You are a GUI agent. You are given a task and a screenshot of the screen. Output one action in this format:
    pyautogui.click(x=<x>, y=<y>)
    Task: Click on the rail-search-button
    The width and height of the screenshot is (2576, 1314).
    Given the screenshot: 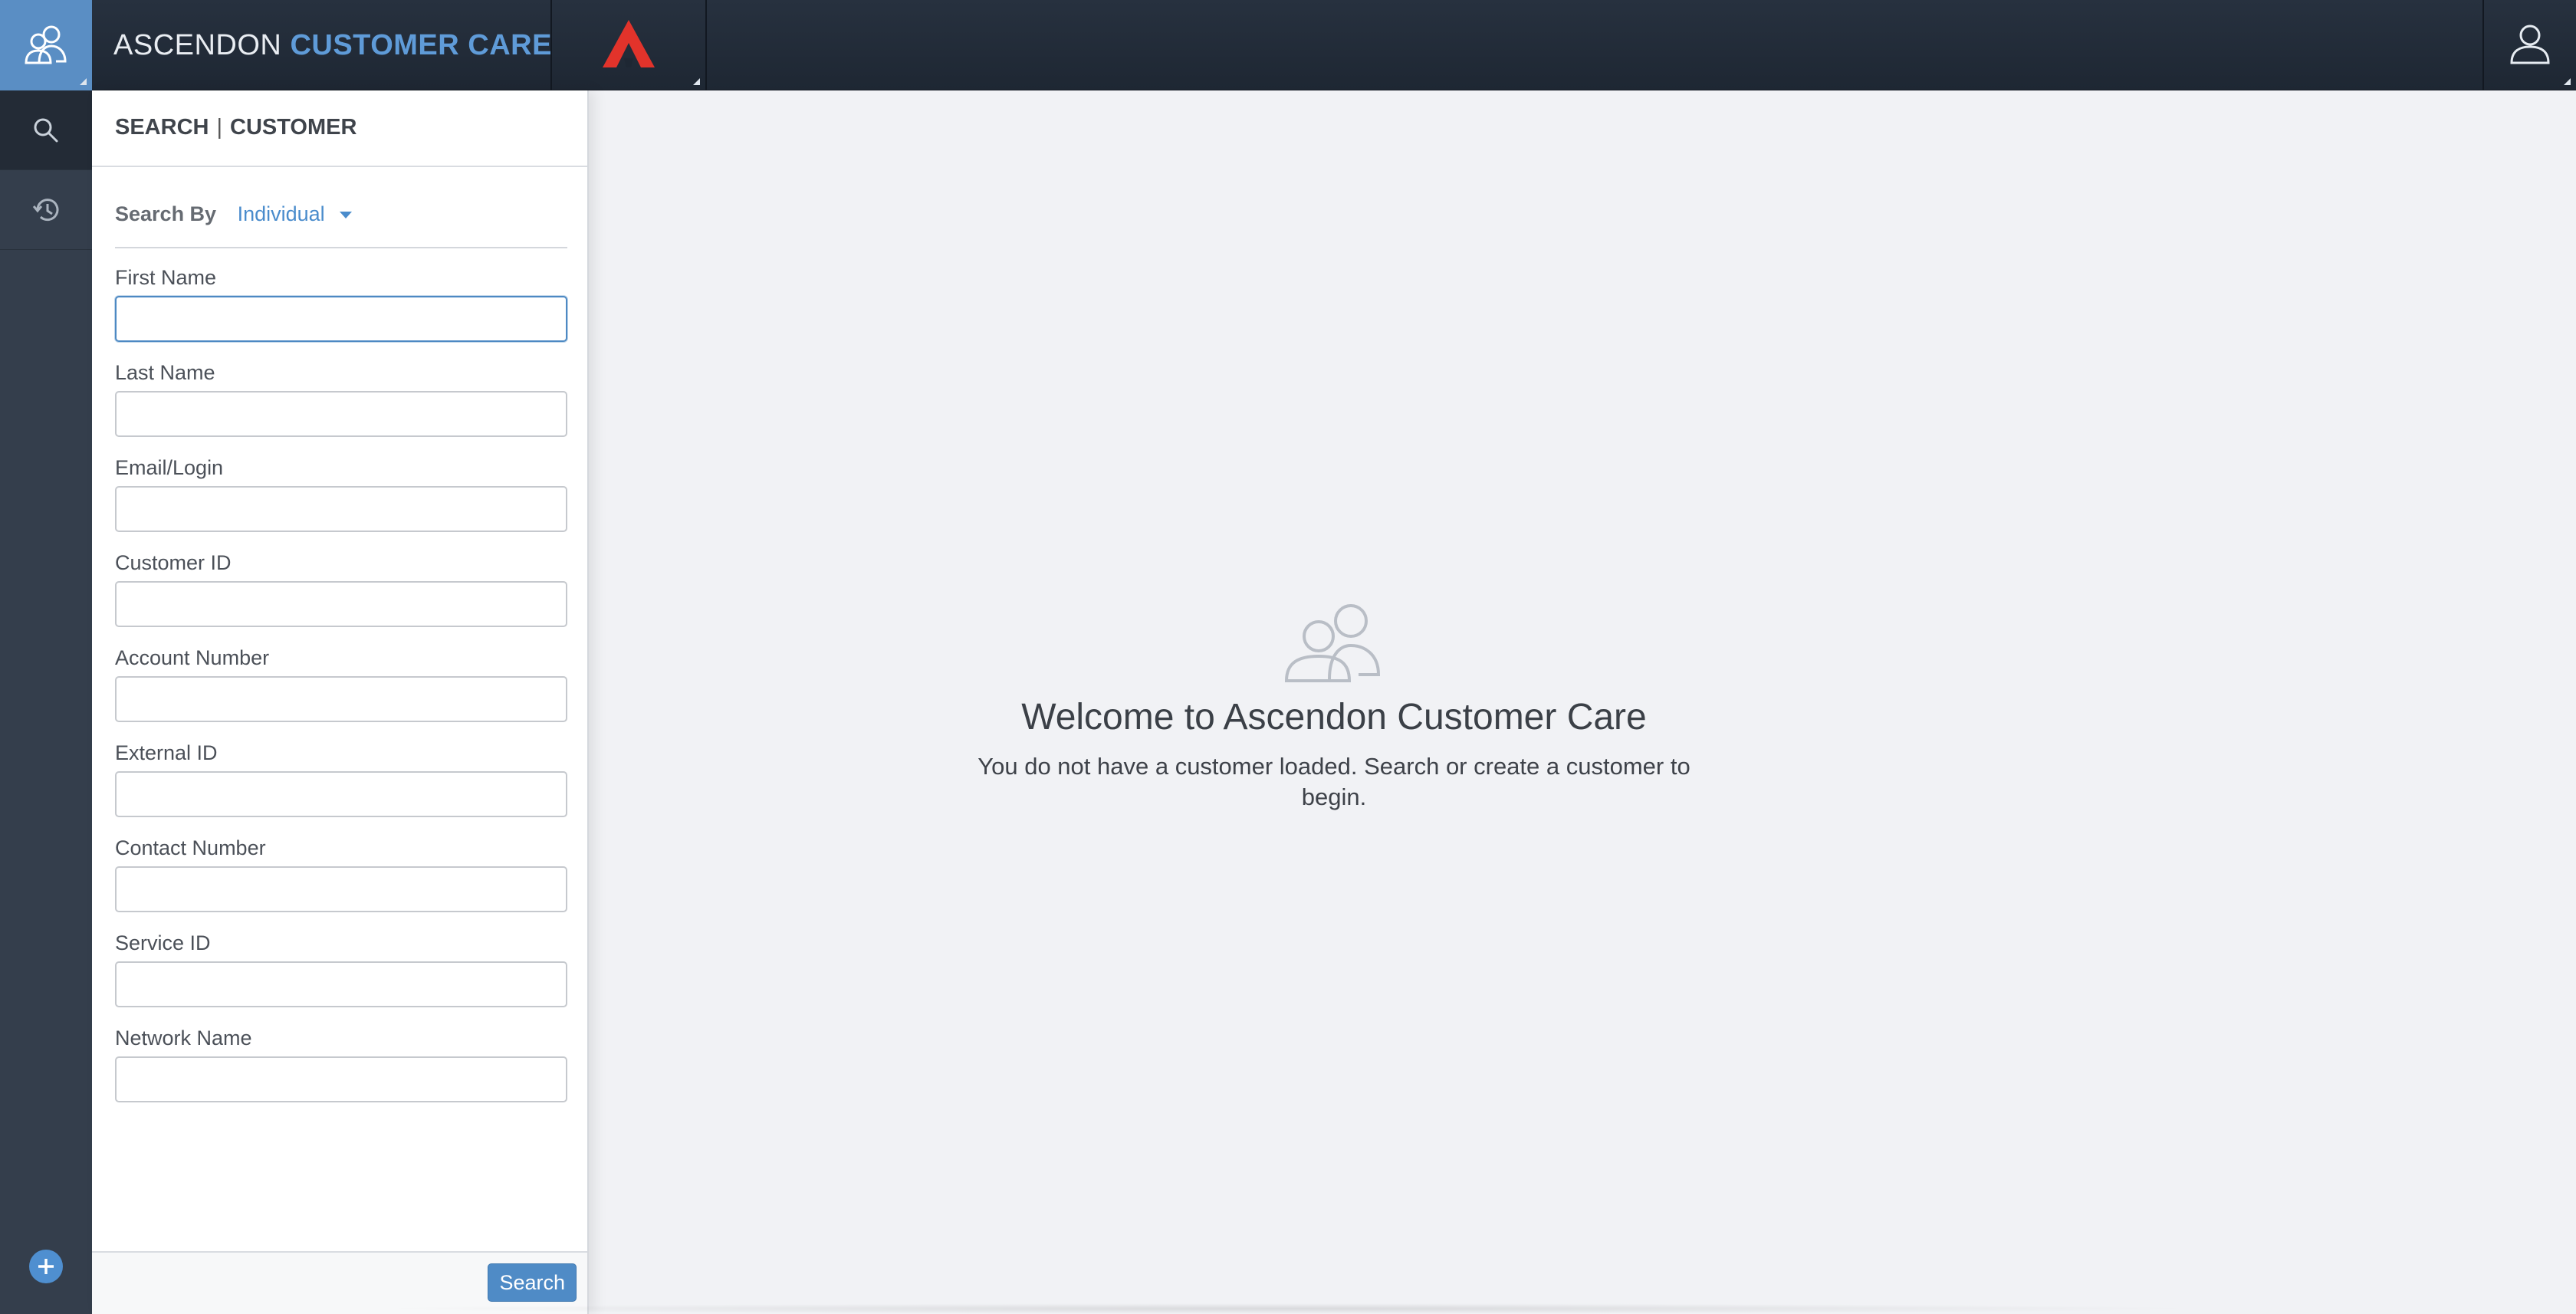 What is the action you would take?
    pyautogui.click(x=46, y=130)
    